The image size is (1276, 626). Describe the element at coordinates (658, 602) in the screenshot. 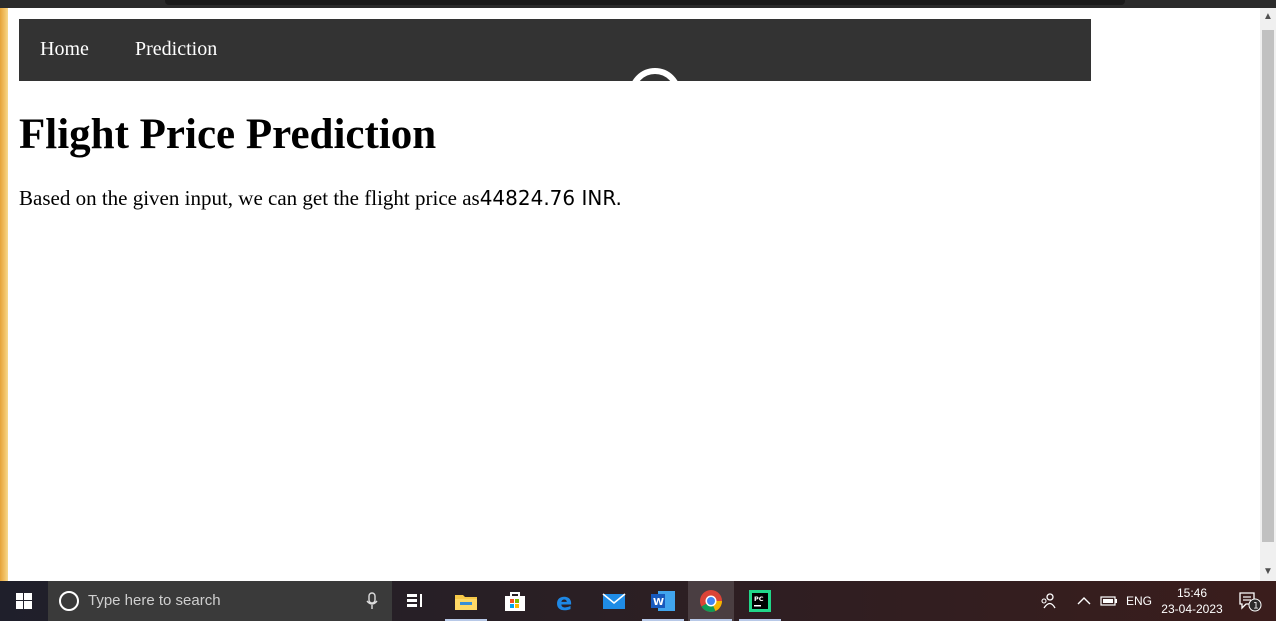

I see `svg-text: W` at that location.